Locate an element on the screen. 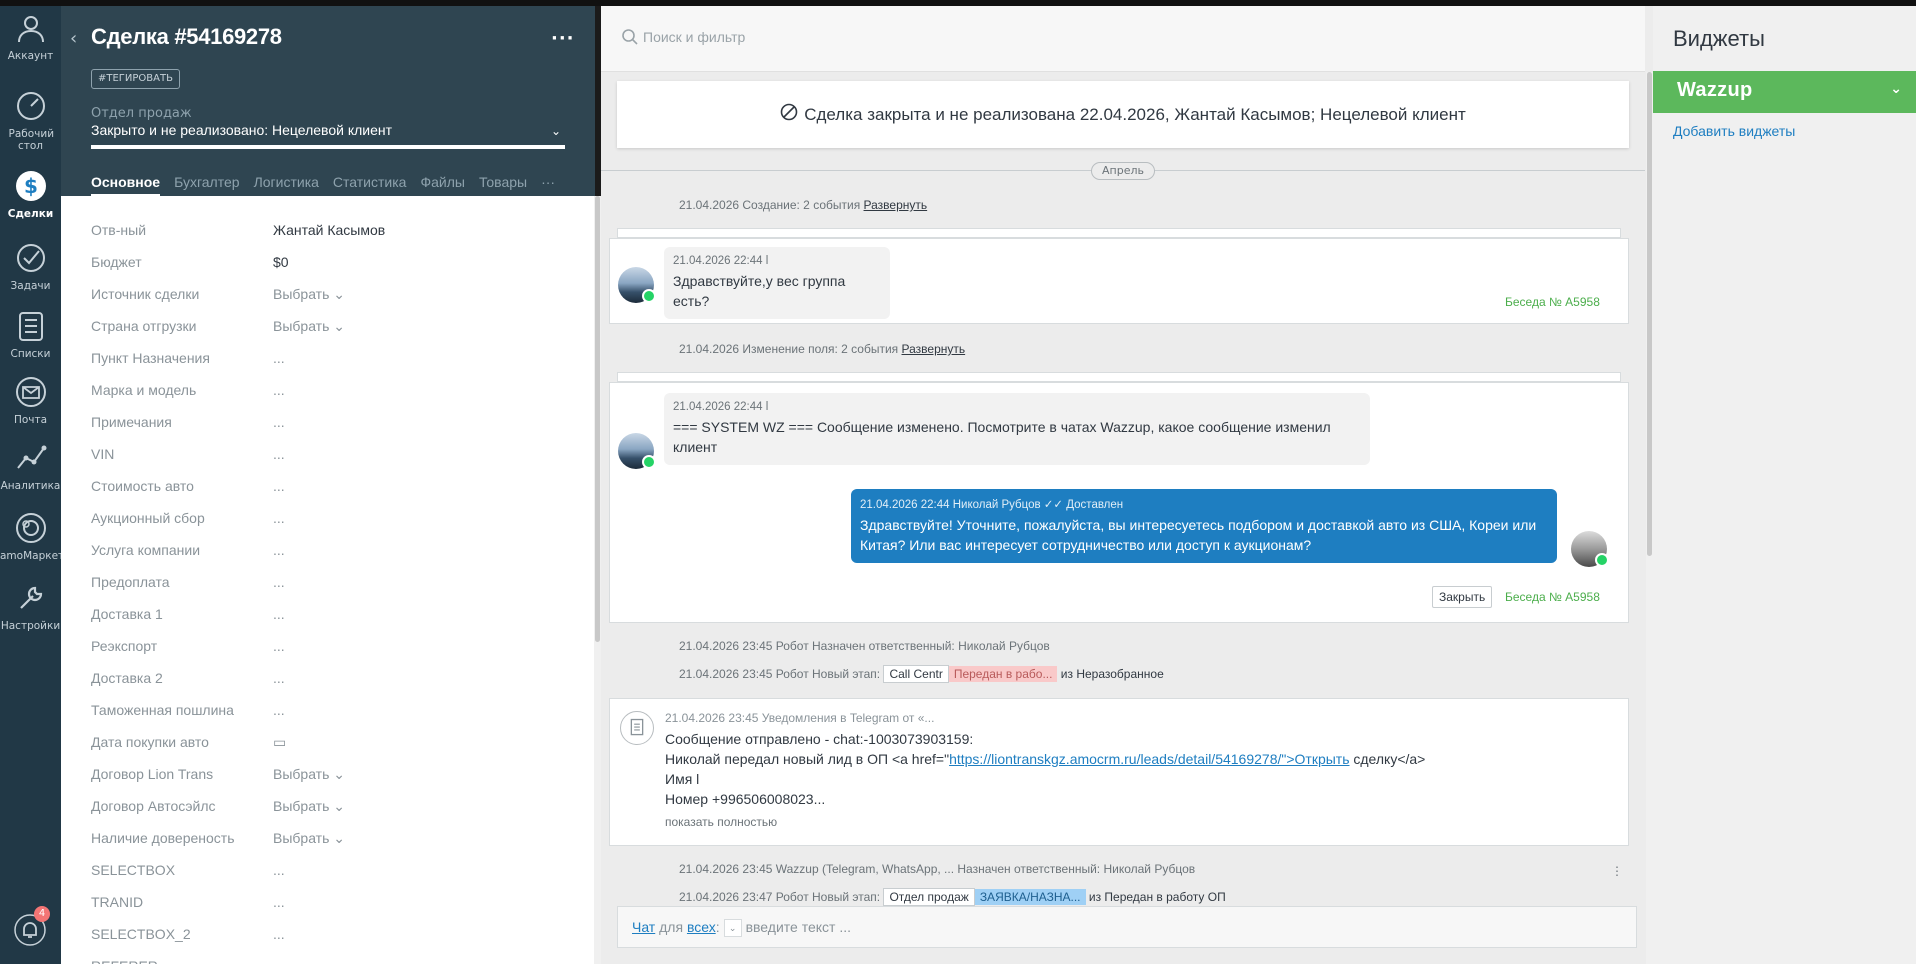 The width and height of the screenshot is (1916, 964). nav-item-analytics: Аналитика is located at coordinates (30, 466).